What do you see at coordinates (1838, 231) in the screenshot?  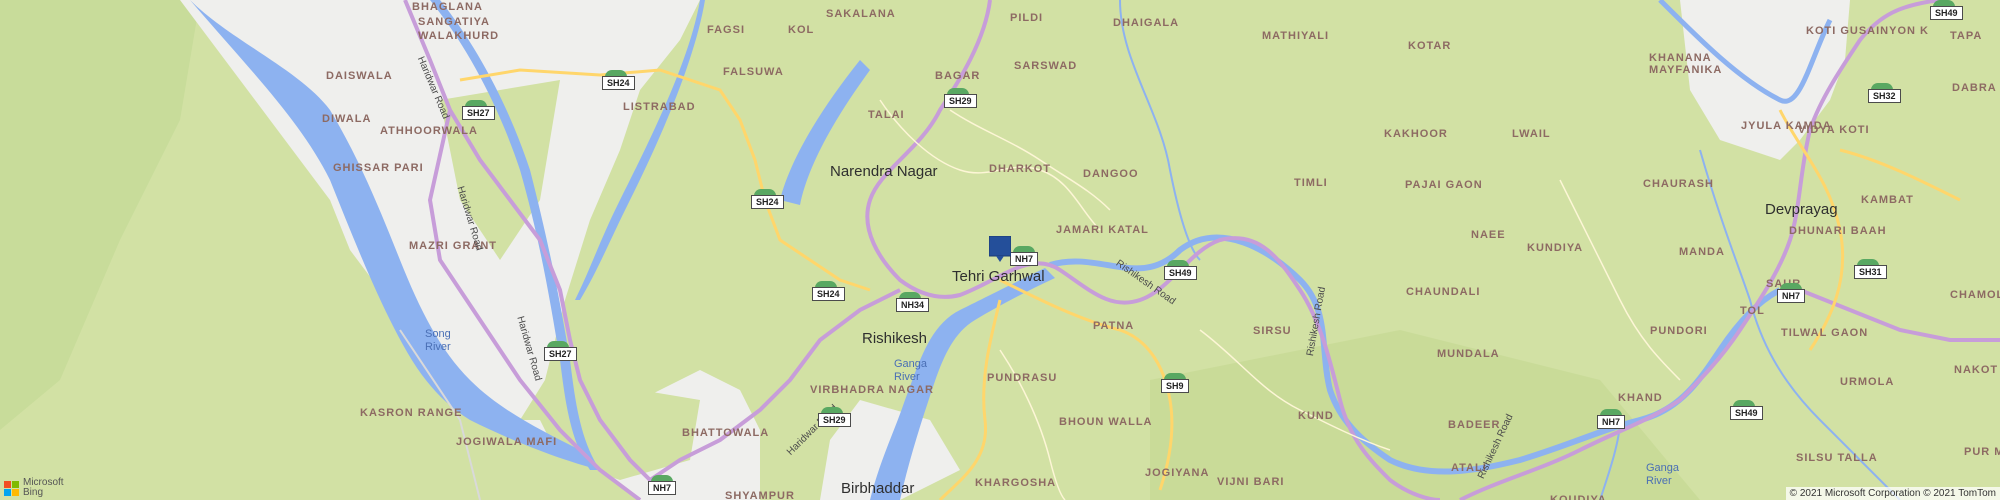 I see `village-label: DHUNARI BAAH` at bounding box center [1838, 231].